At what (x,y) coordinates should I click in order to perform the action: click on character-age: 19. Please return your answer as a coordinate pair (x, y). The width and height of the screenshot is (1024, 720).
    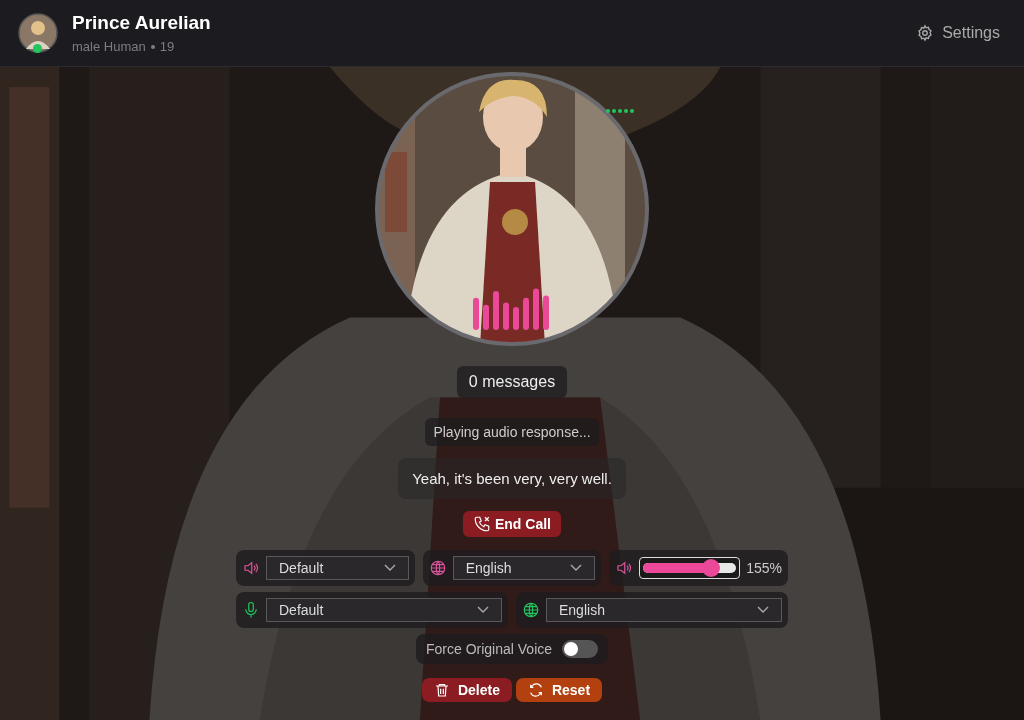
    Looking at the image, I should click on (167, 46).